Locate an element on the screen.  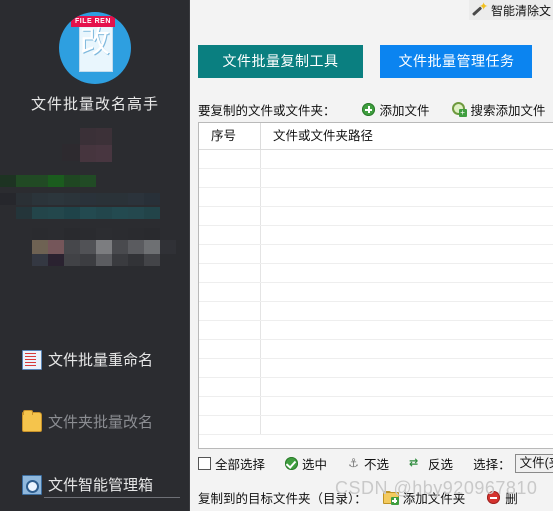
select-checked-button: 选中 is located at coordinates (306, 463).